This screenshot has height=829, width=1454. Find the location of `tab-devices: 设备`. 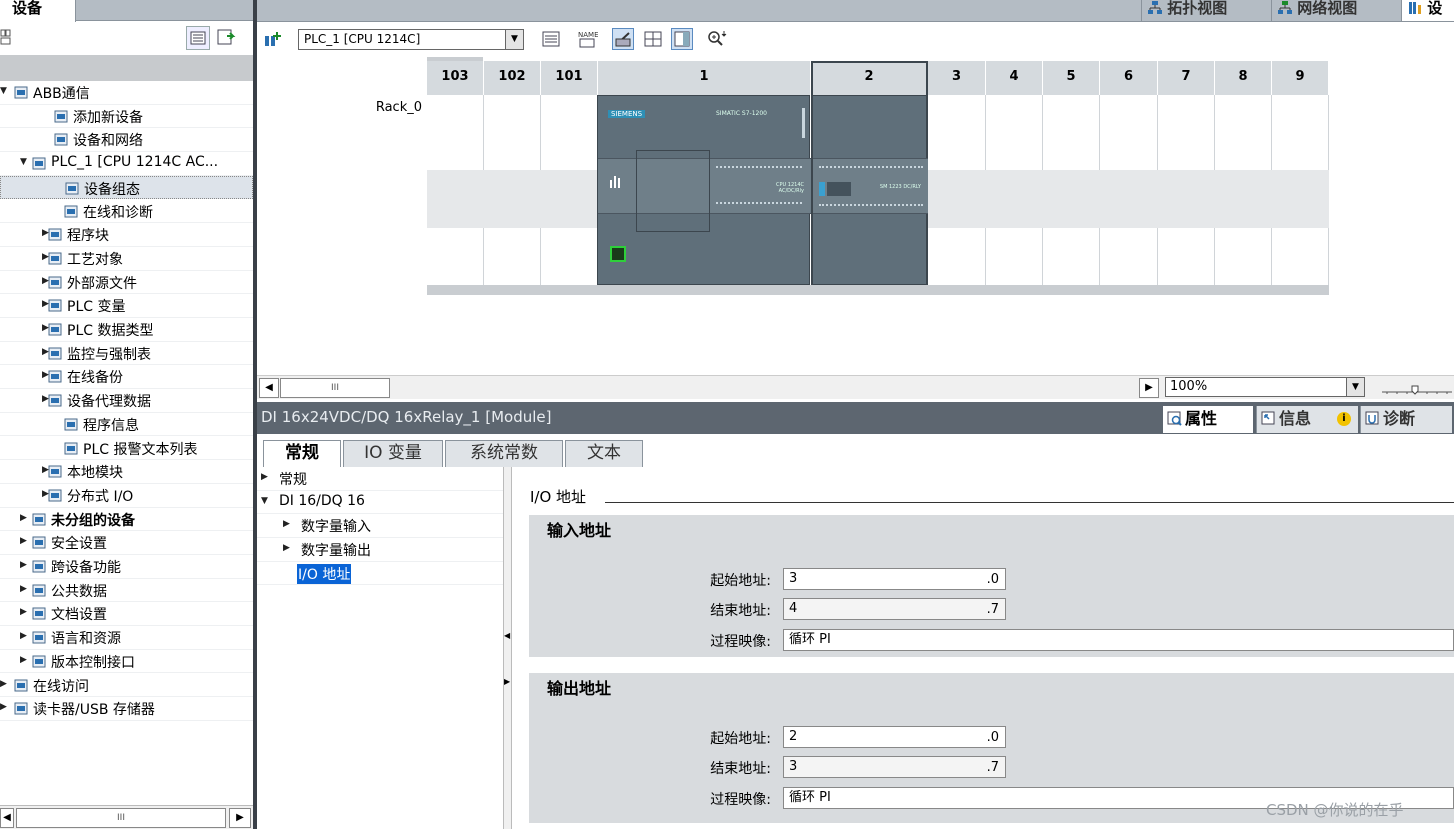

tab-devices: 设备 is located at coordinates (38, 11).